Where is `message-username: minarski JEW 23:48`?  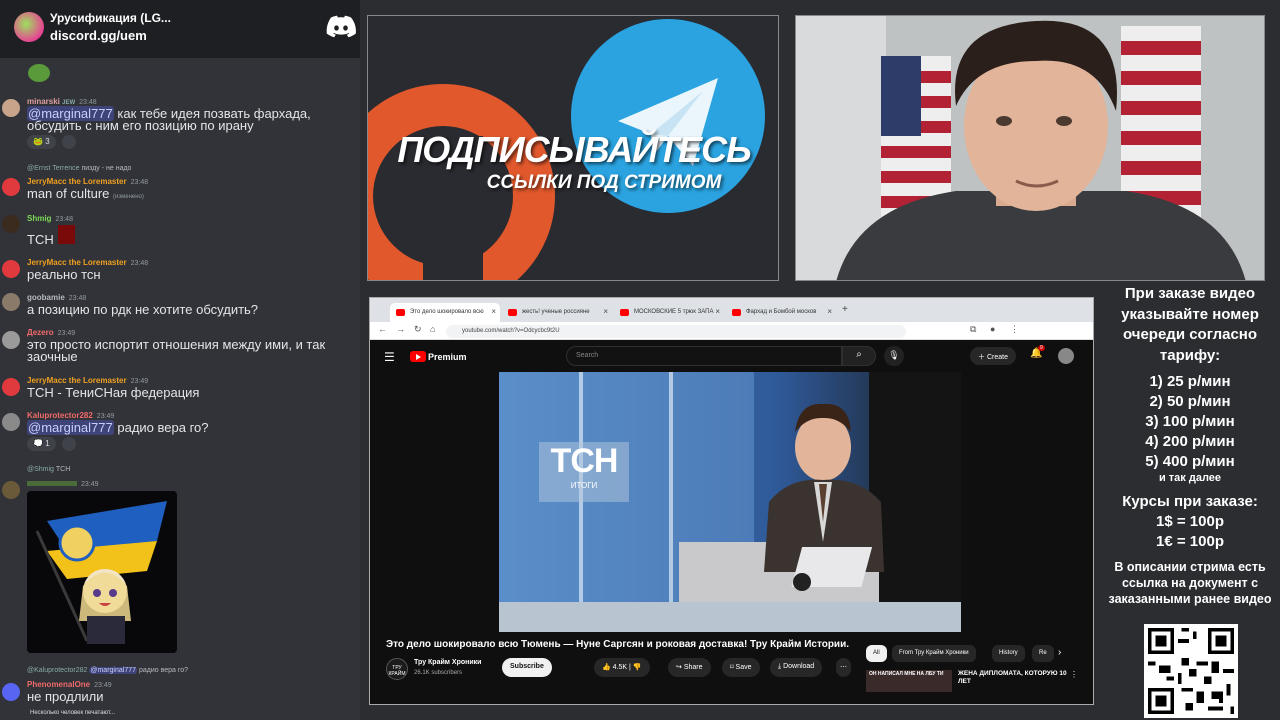 message-username: minarski JEW 23:48 is located at coordinates (62, 101).